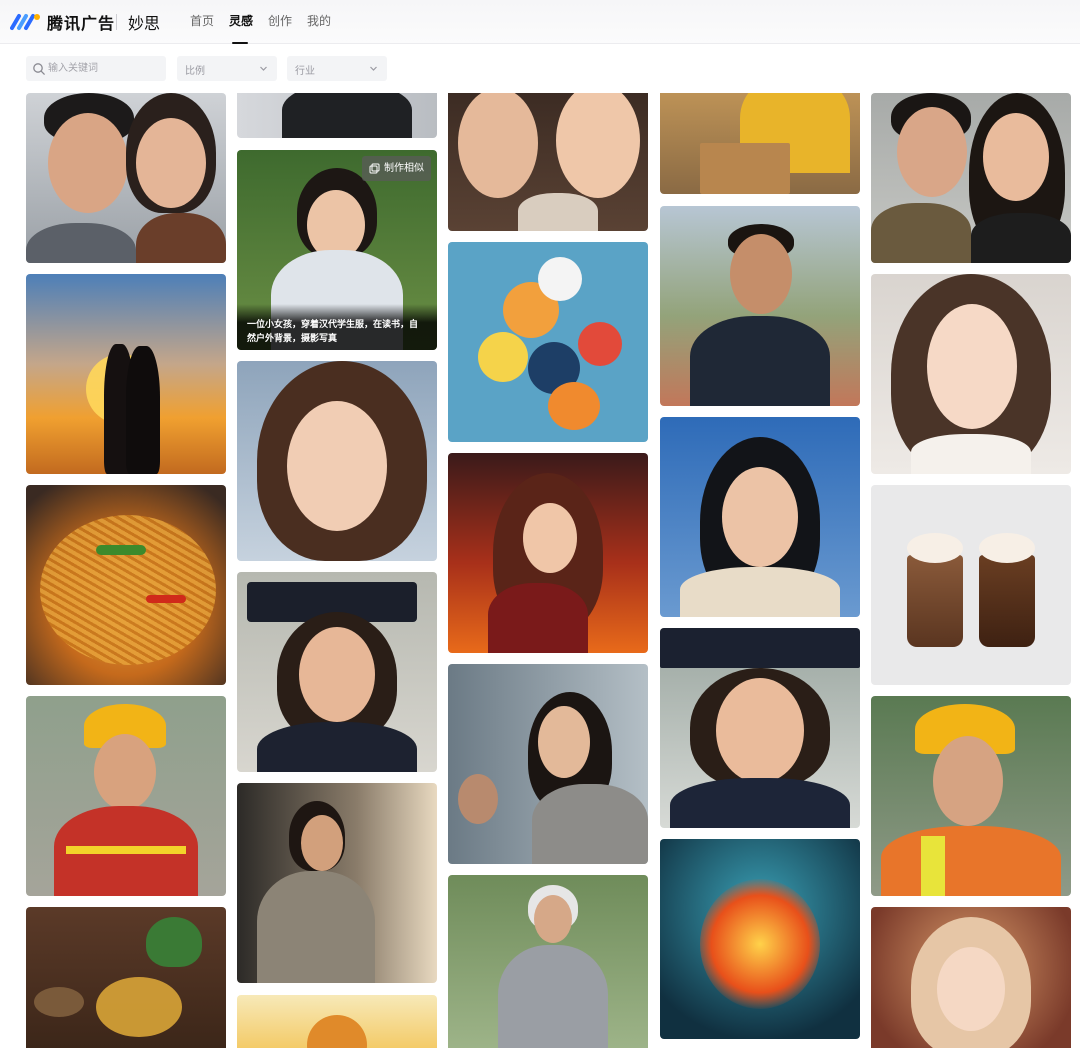 The image size is (1080, 1048). What do you see at coordinates (116, 22) in the screenshot?
I see `divider` at bounding box center [116, 22].